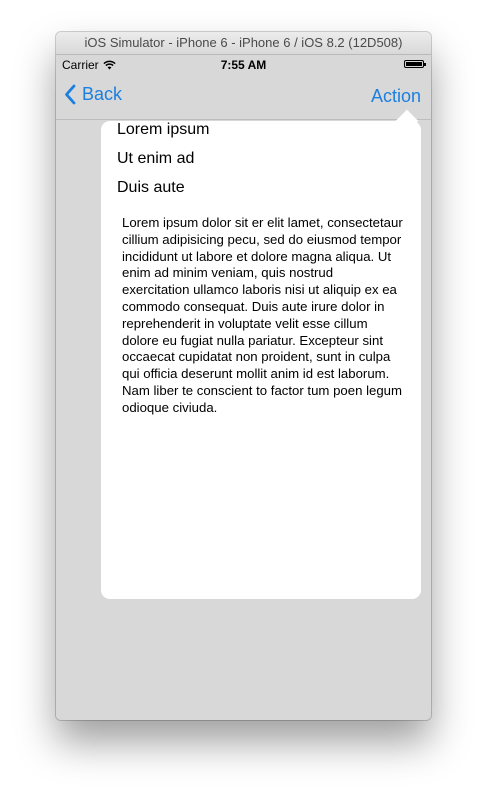 Image resolution: width=487 pixels, height=801 pixels. I want to click on menu-item-lorem-ipsum: Lorem ipsum, so click(262, 135).